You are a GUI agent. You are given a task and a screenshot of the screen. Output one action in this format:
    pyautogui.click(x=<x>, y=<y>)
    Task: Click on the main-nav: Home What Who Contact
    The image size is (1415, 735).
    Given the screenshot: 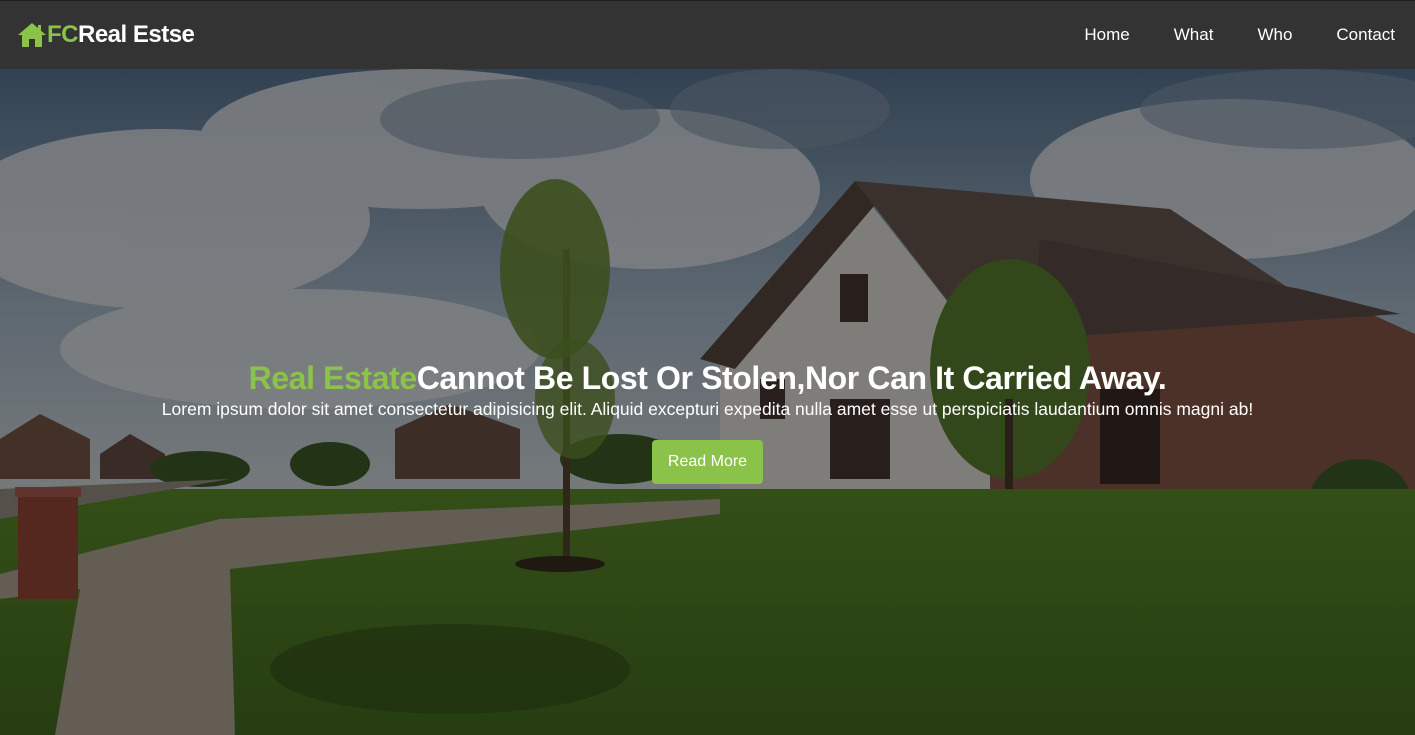 What is the action you would take?
    pyautogui.click(x=1217, y=35)
    